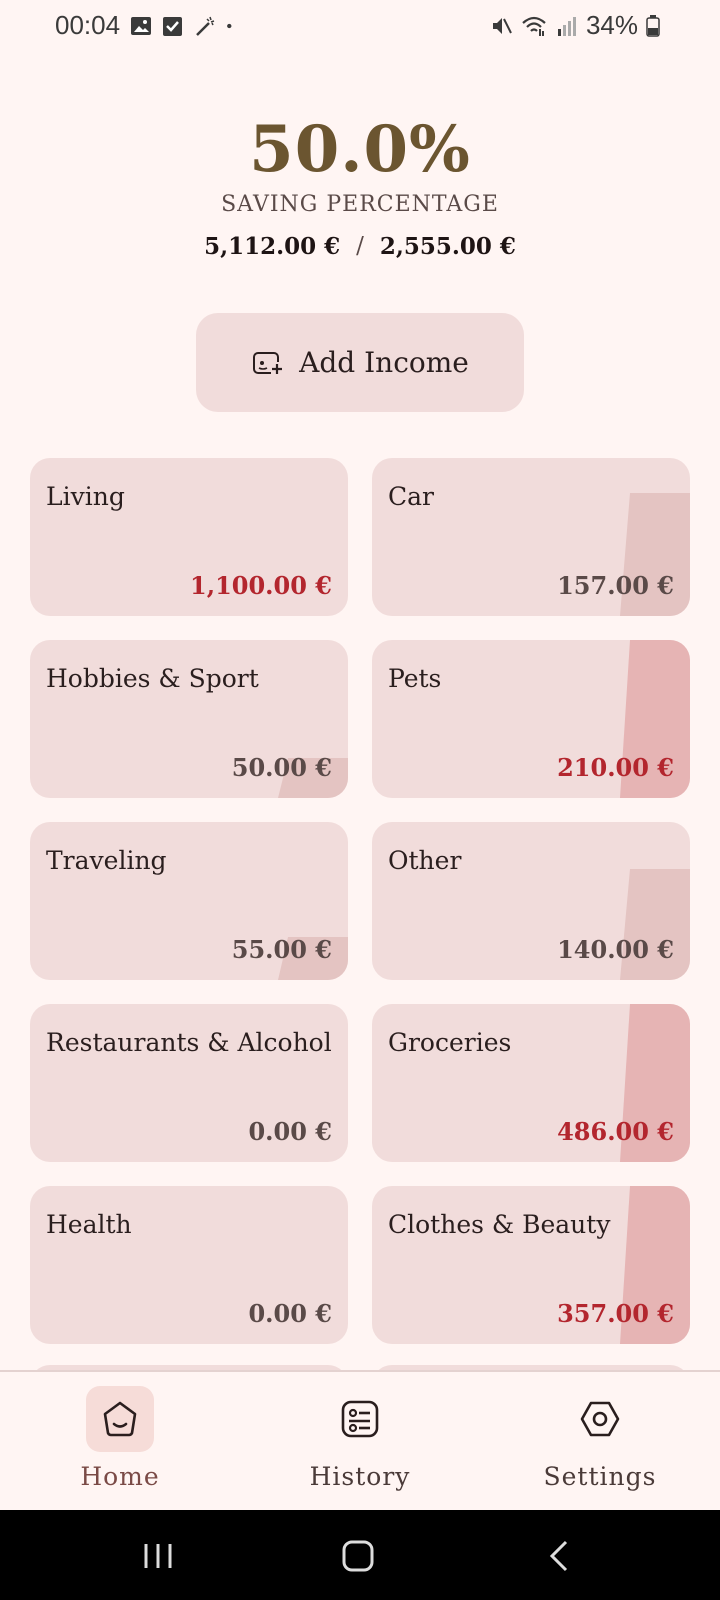 The height and width of the screenshot is (1600, 720). What do you see at coordinates (531, 901) in the screenshot?
I see `category-card-other: Other 140.00 €` at bounding box center [531, 901].